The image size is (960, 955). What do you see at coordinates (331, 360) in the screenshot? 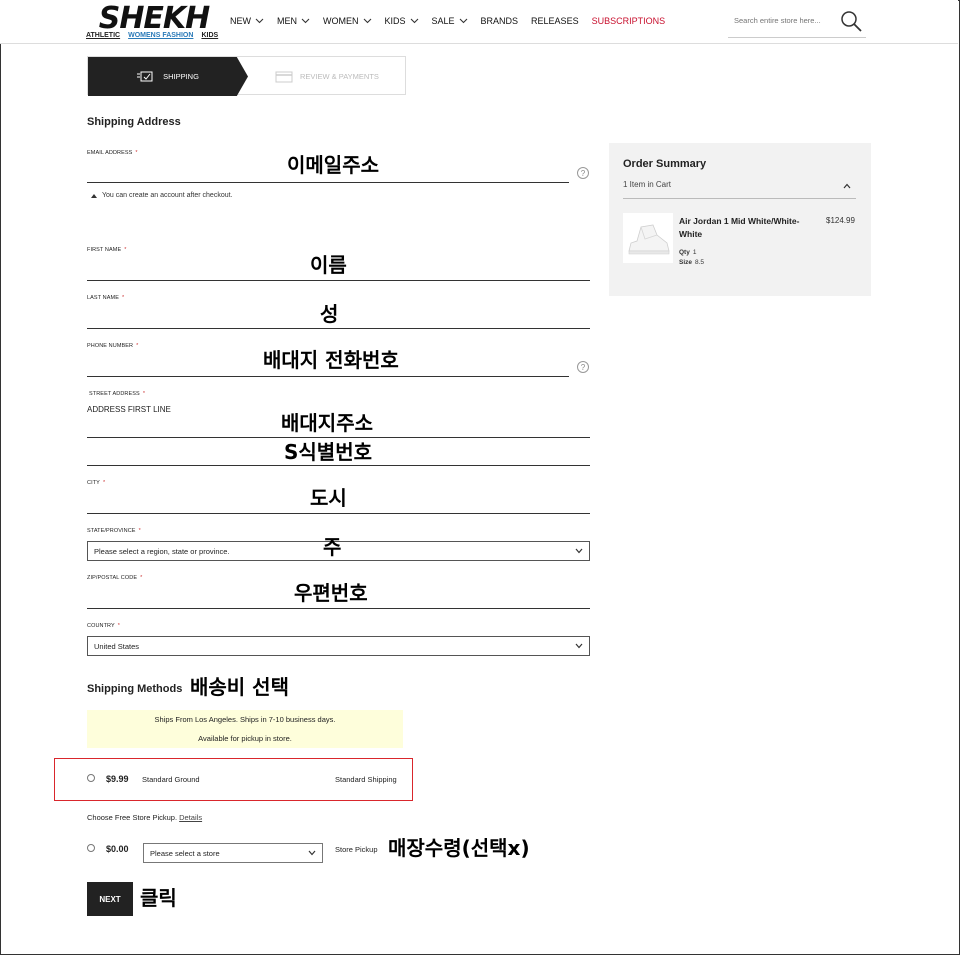
I see `annotation-phone: 배대지 전화번호` at bounding box center [331, 360].